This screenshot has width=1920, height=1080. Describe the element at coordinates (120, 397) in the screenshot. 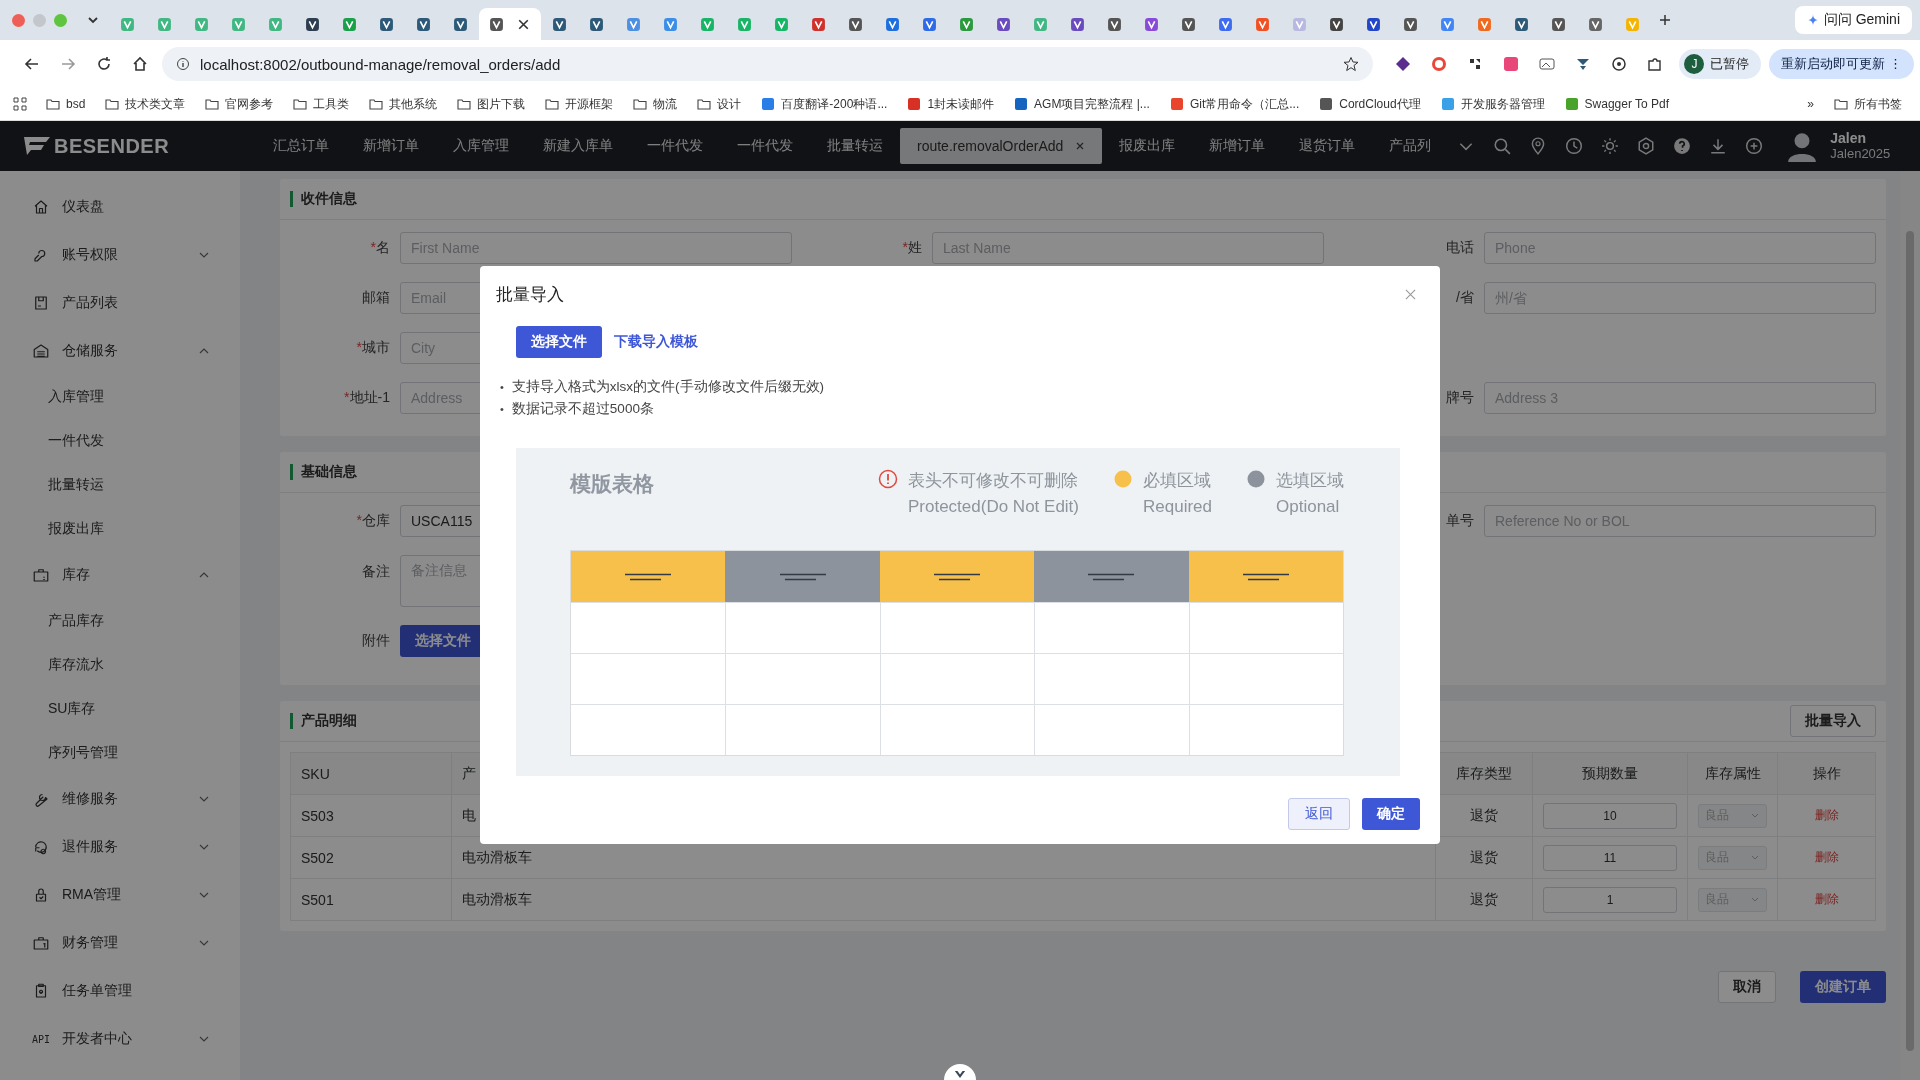

I see `sidebar-subitem: 入库管理` at that location.